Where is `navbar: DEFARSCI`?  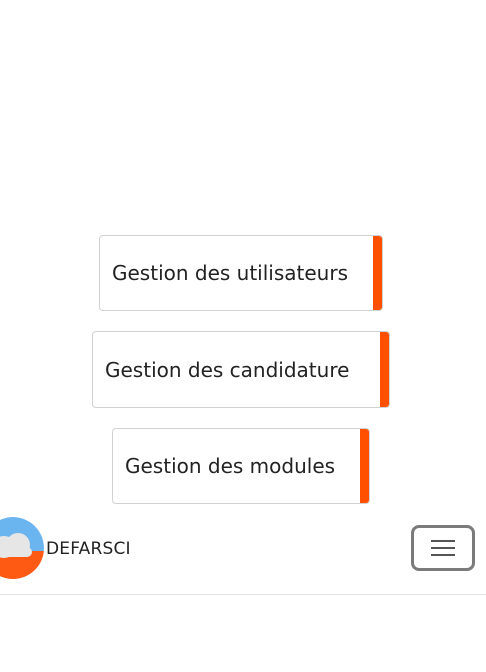 navbar: DEFARSCI is located at coordinates (243, 555).